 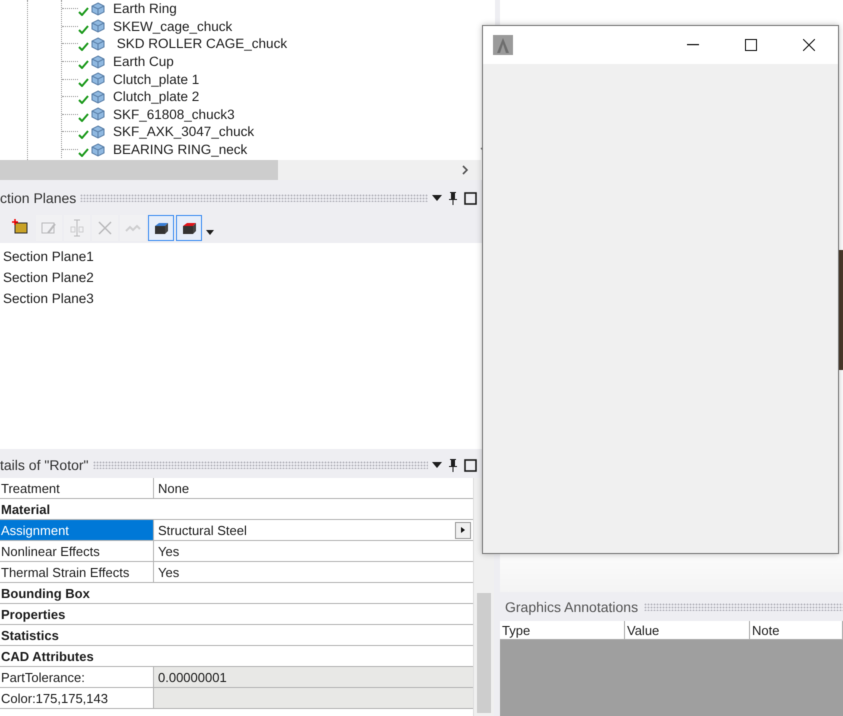 I want to click on tree-item: Earth Cup, so click(x=143, y=62).